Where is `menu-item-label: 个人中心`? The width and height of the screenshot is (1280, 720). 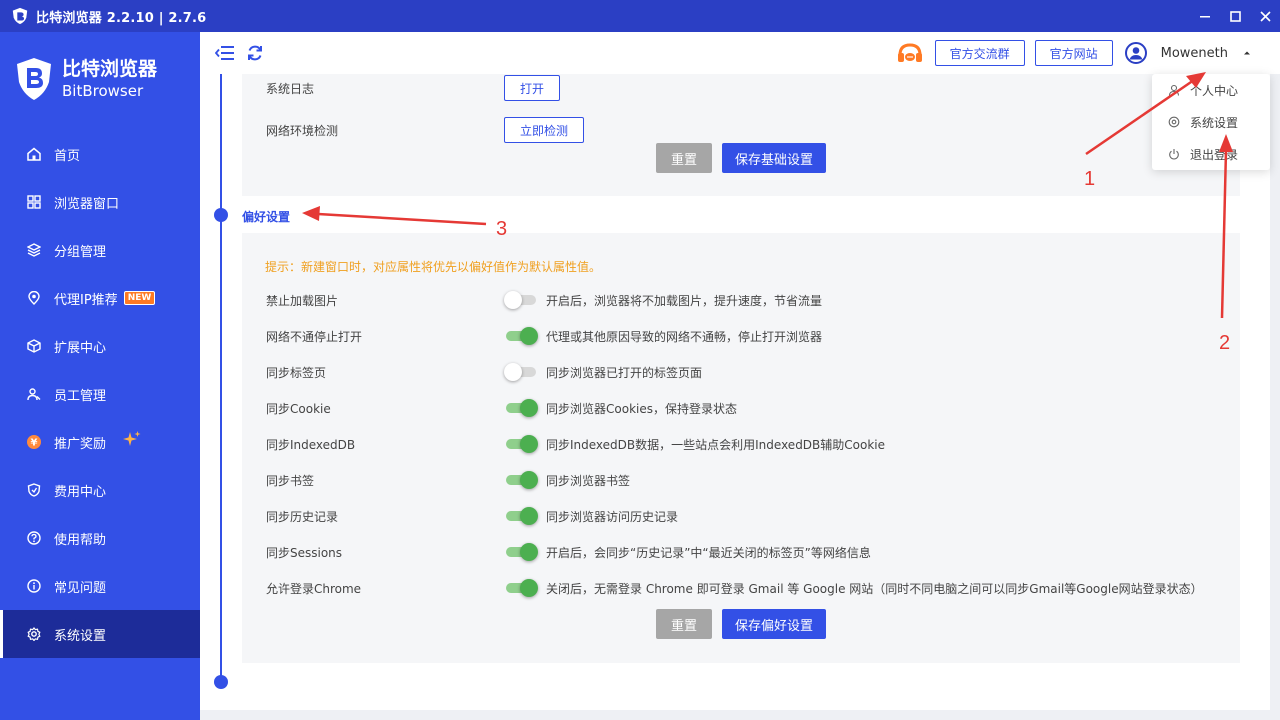 menu-item-label: 个人中心 is located at coordinates (1214, 90).